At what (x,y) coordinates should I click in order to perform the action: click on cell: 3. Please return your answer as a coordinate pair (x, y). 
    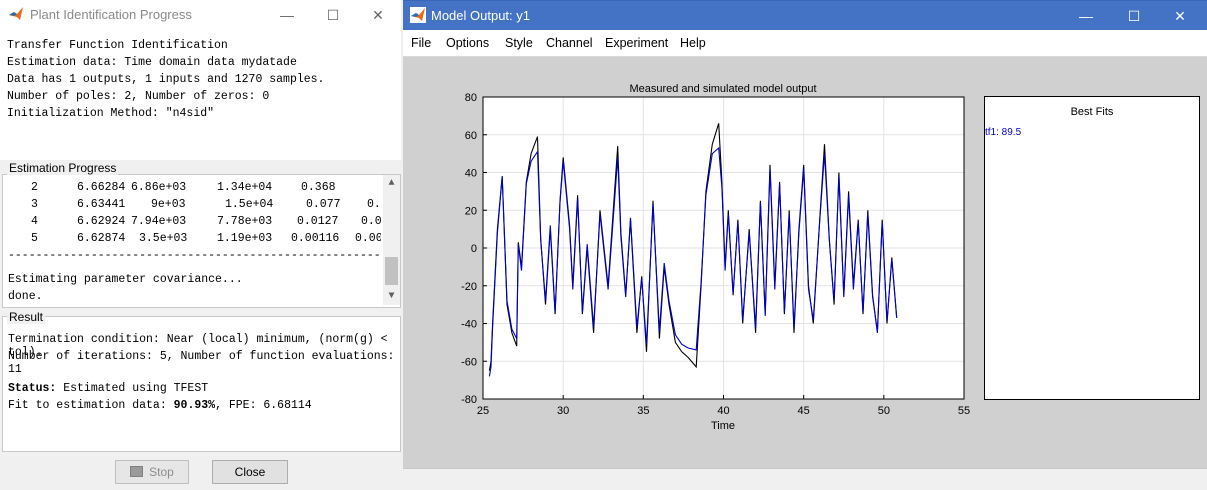
    Looking at the image, I should click on (34, 204).